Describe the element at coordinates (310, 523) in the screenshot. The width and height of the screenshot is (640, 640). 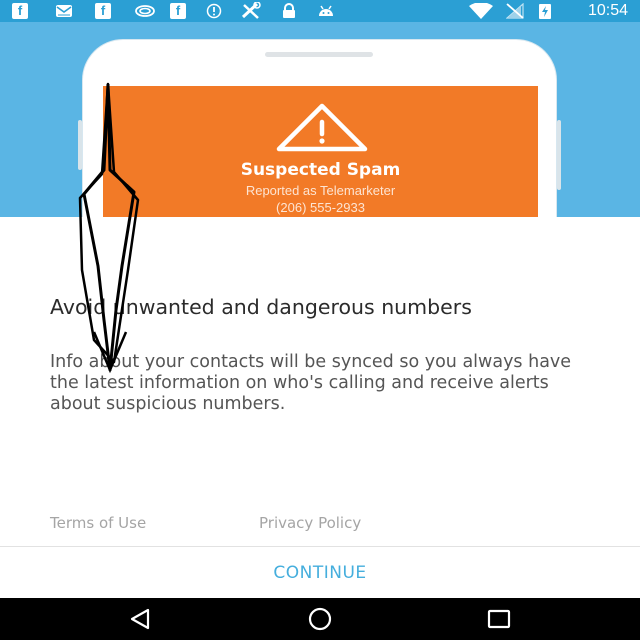
I see `privacy-policy-link: Privacy Policy` at that location.